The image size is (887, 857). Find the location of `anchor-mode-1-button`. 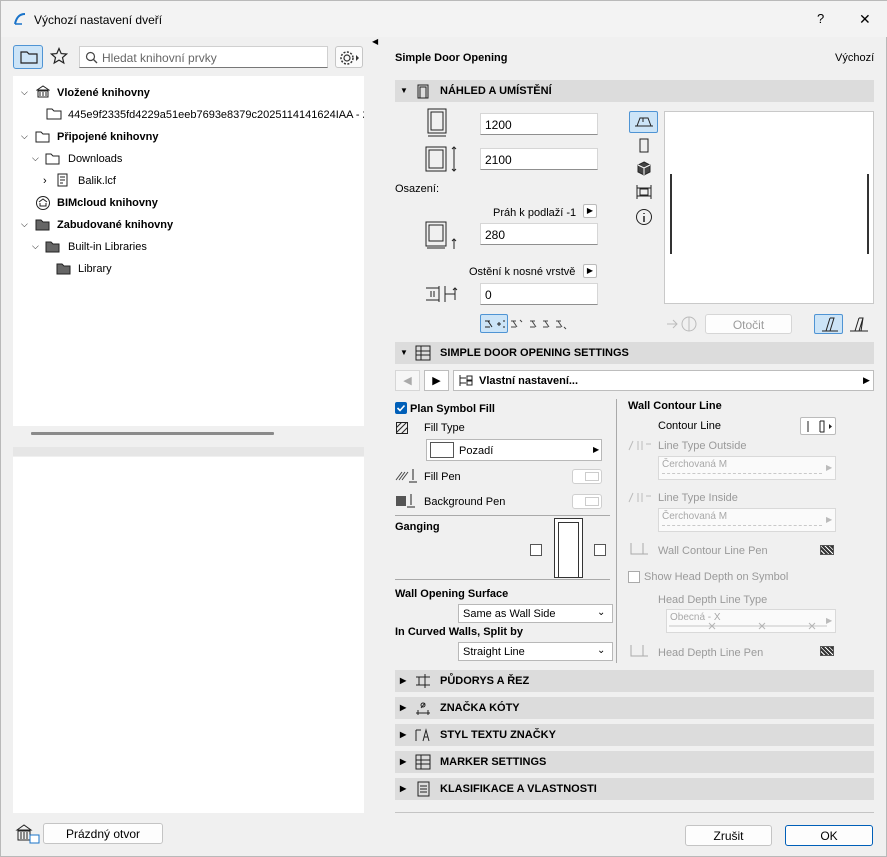

anchor-mode-1-button is located at coordinates (494, 323).